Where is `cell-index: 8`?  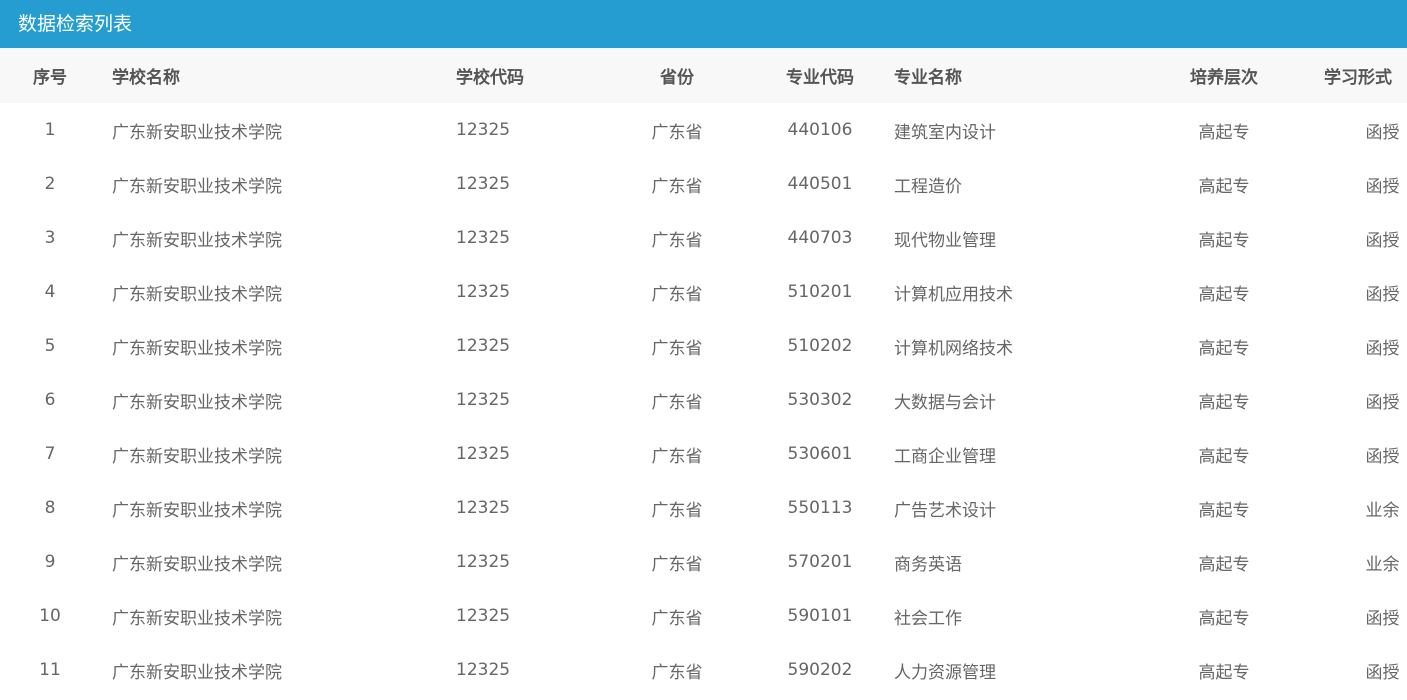 cell-index: 8 is located at coordinates (50, 508).